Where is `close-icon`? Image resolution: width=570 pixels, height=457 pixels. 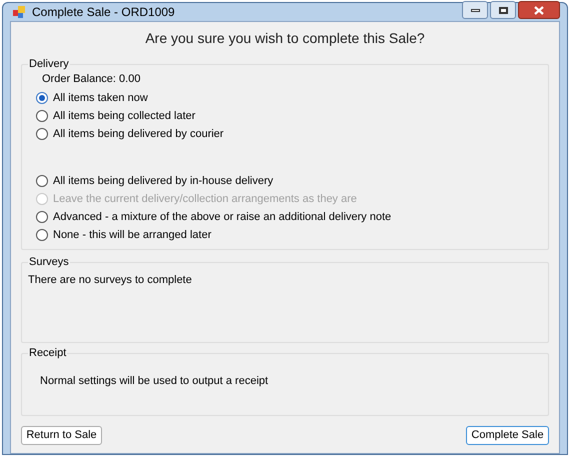
close-icon is located at coordinates (539, 10).